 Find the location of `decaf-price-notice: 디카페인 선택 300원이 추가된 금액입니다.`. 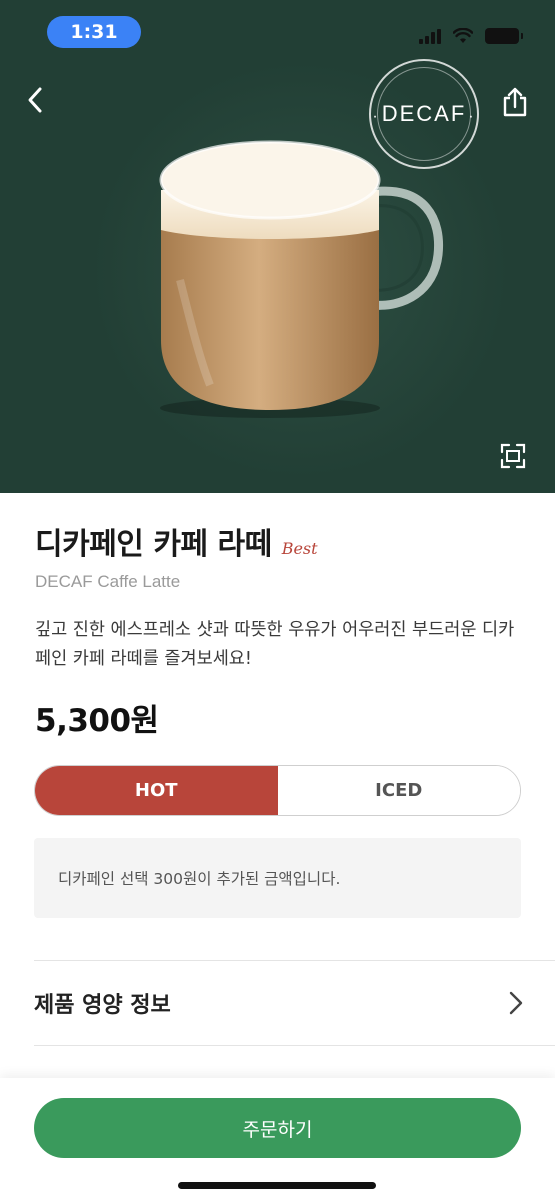

decaf-price-notice: 디카페인 선택 300원이 추가된 금액입니다. is located at coordinates (277, 878).